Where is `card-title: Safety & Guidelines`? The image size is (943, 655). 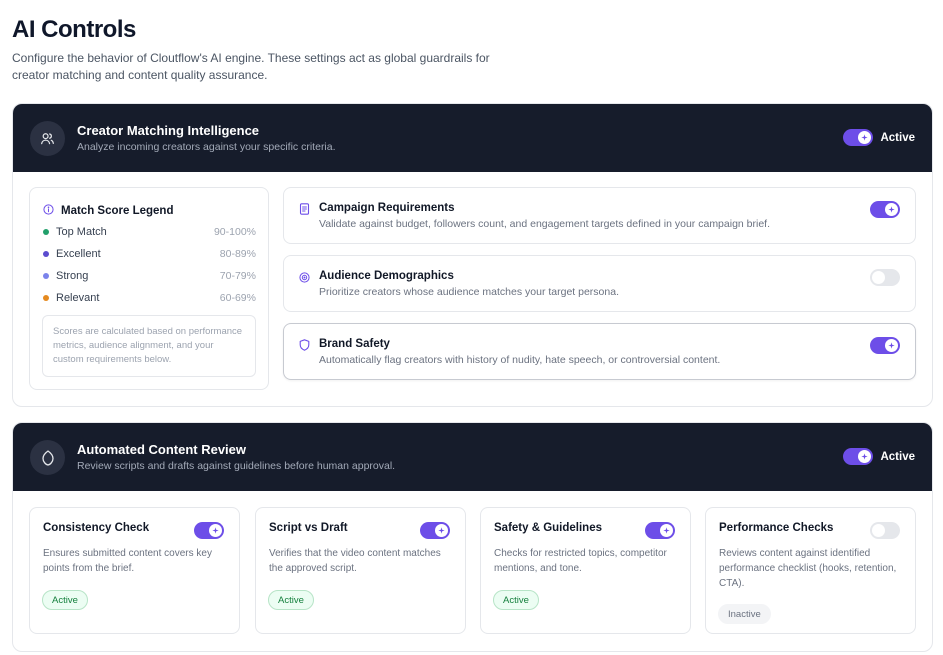 card-title: Safety & Guidelines is located at coordinates (548, 528).